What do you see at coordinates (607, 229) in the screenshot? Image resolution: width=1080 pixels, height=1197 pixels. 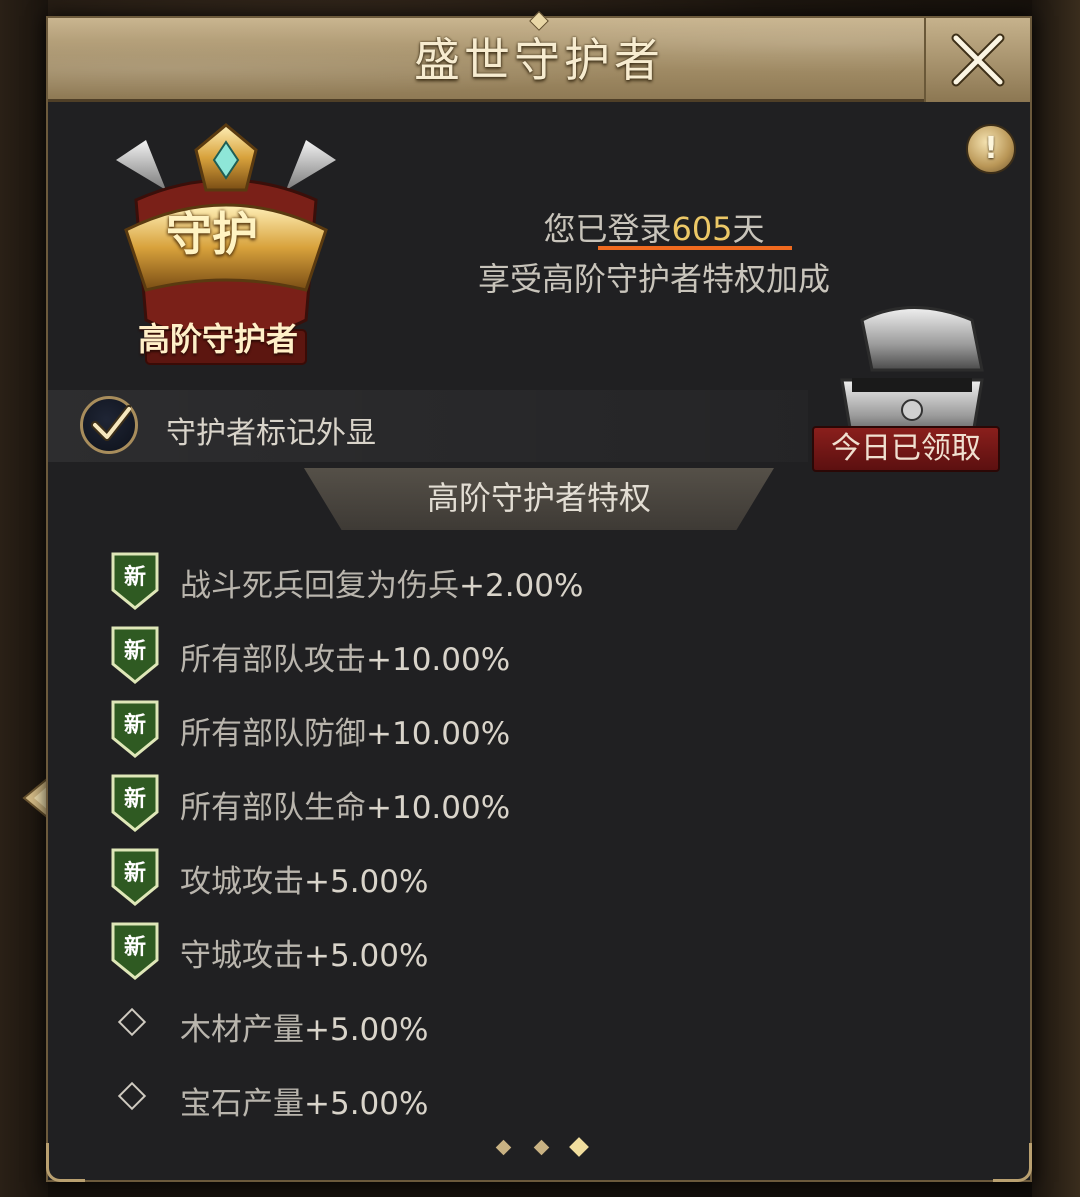 I see `login-prefix: 您已登录` at bounding box center [607, 229].